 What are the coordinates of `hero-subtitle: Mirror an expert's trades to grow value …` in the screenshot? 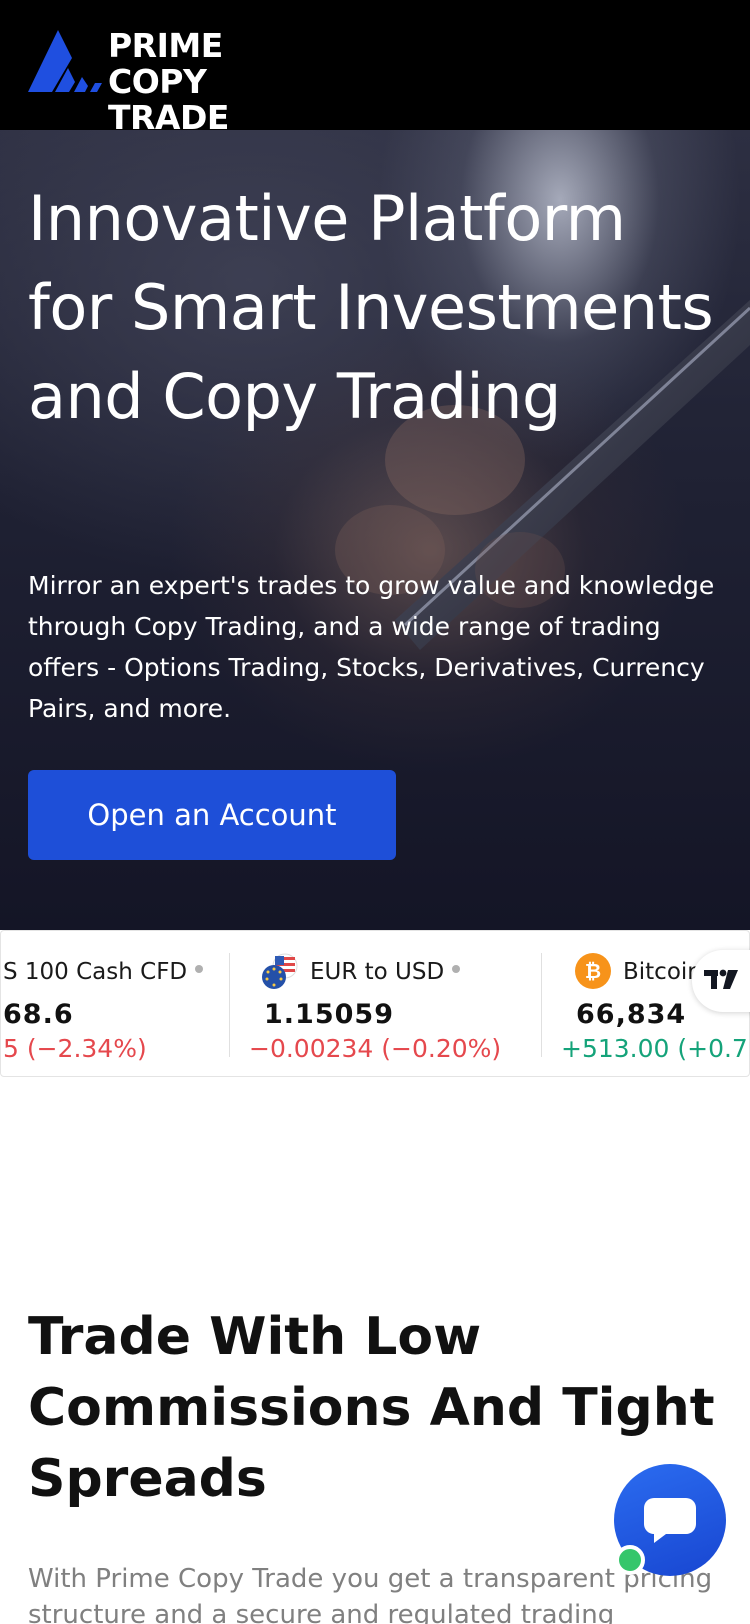 It's located at (371, 647).